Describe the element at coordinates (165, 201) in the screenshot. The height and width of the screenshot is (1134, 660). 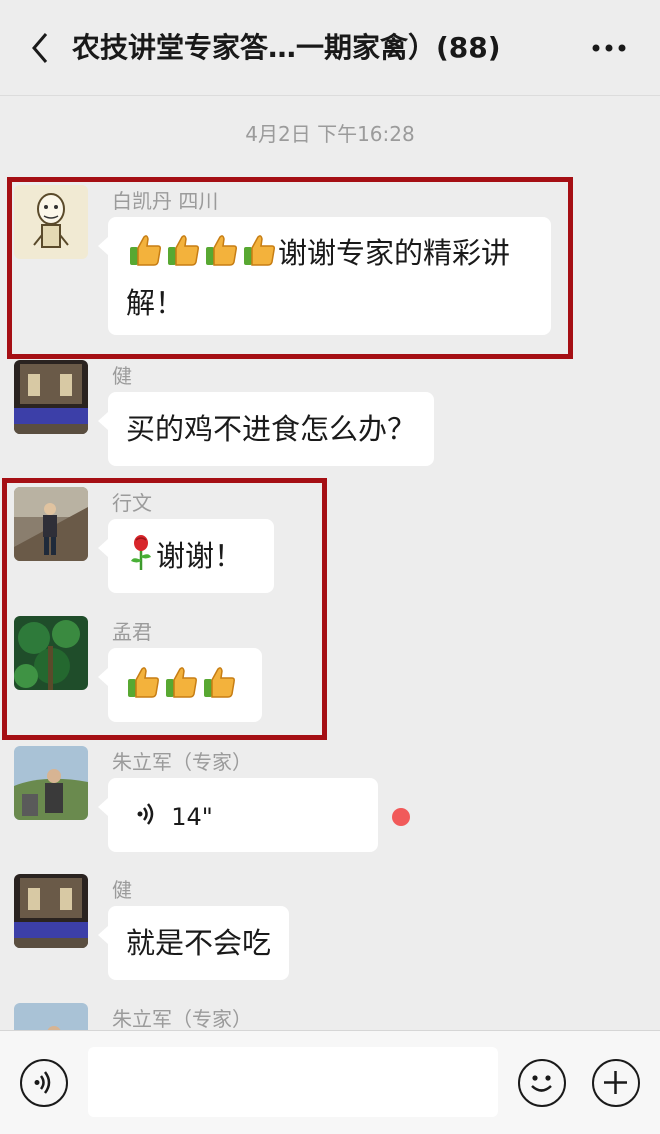
I see `sender-name: 白凯丹 四川` at that location.